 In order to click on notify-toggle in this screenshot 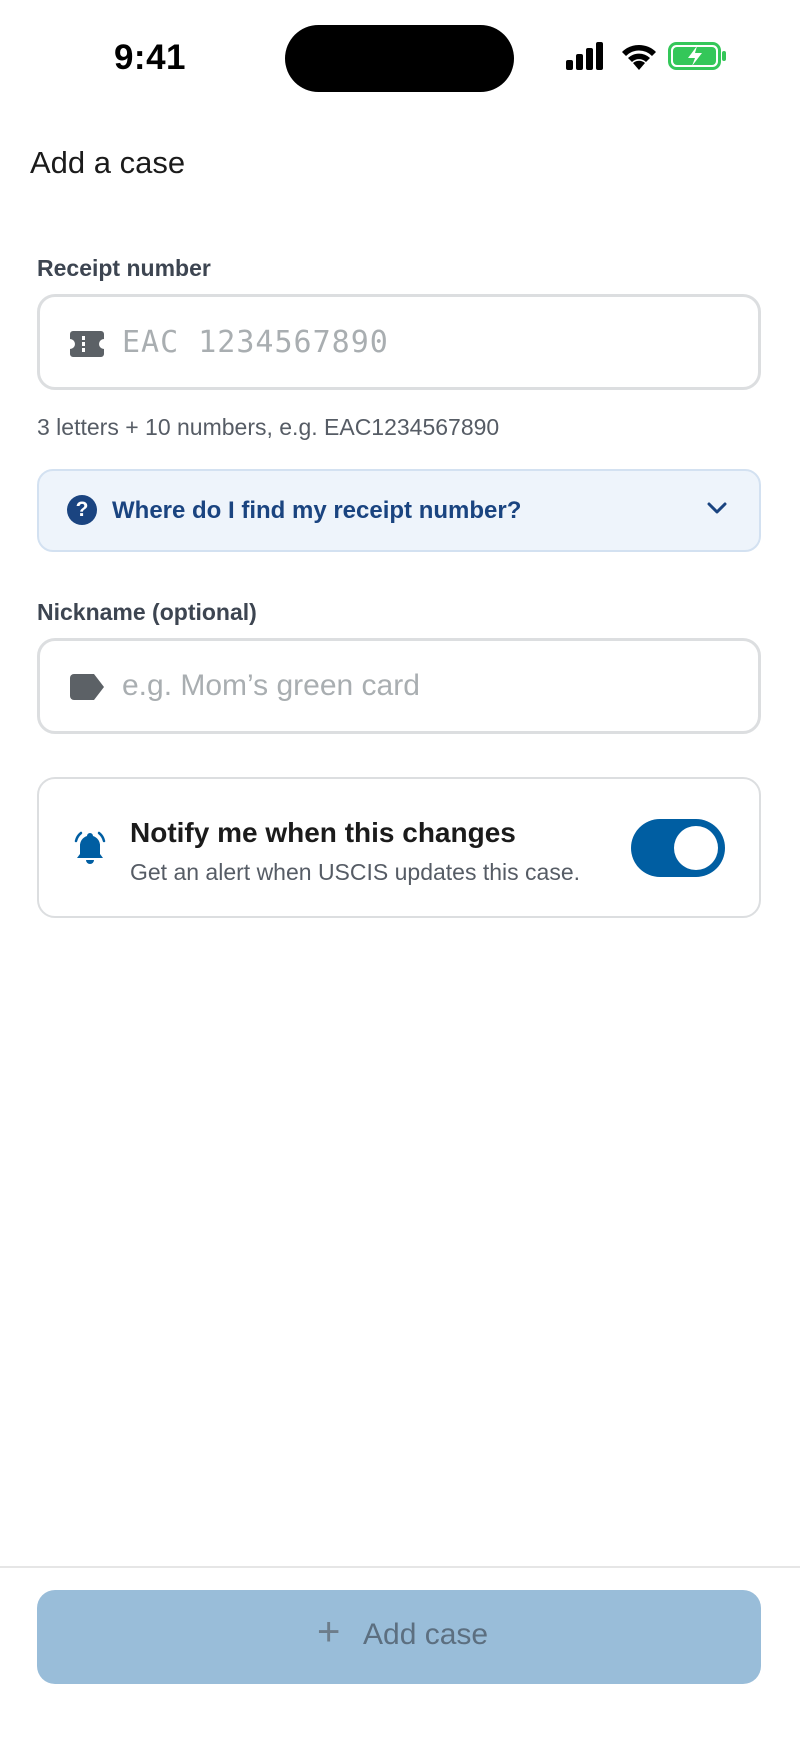, I will do `click(678, 848)`.